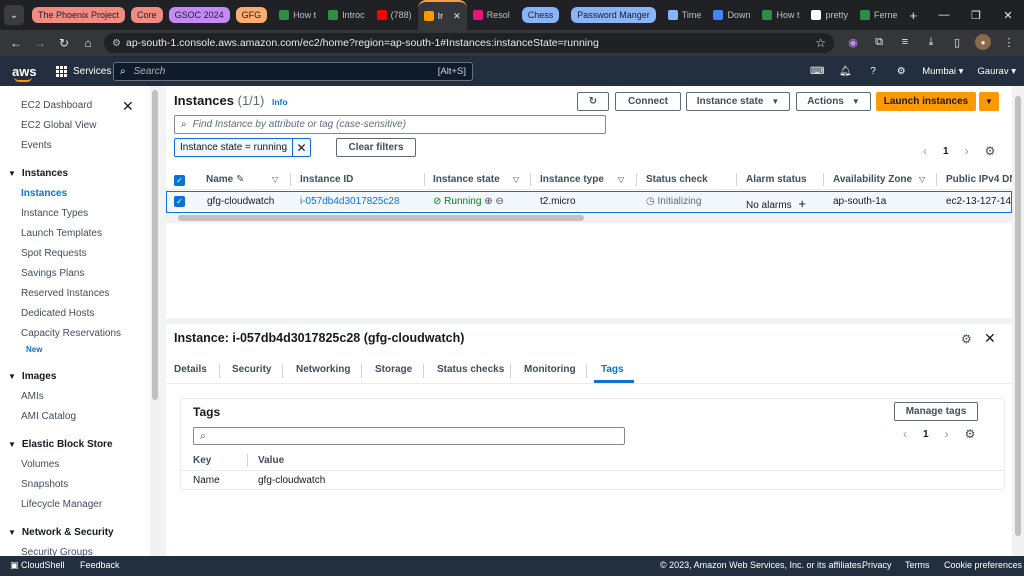 The height and width of the screenshot is (576, 1024). Describe the element at coordinates (817, 71) in the screenshot. I see `cloudshell-icon: ⌨` at that location.